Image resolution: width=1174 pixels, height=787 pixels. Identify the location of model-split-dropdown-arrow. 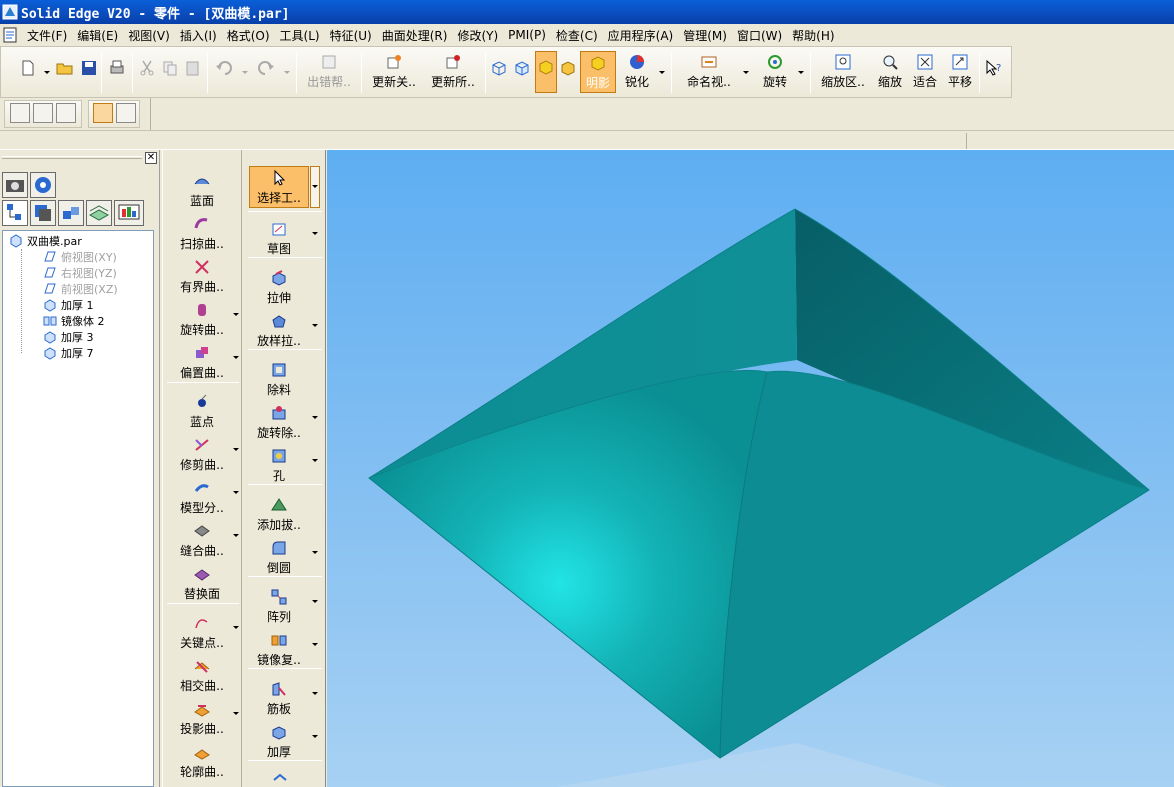
(236, 492).